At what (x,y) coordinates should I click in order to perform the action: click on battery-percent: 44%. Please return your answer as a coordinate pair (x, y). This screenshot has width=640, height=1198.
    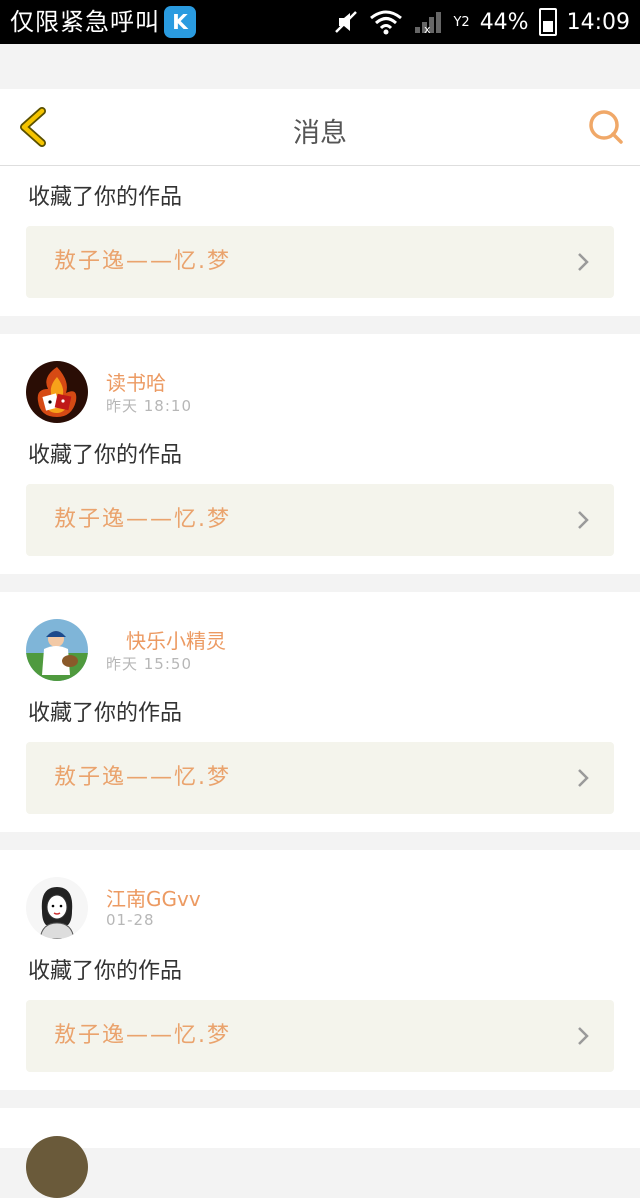
    Looking at the image, I should click on (504, 22).